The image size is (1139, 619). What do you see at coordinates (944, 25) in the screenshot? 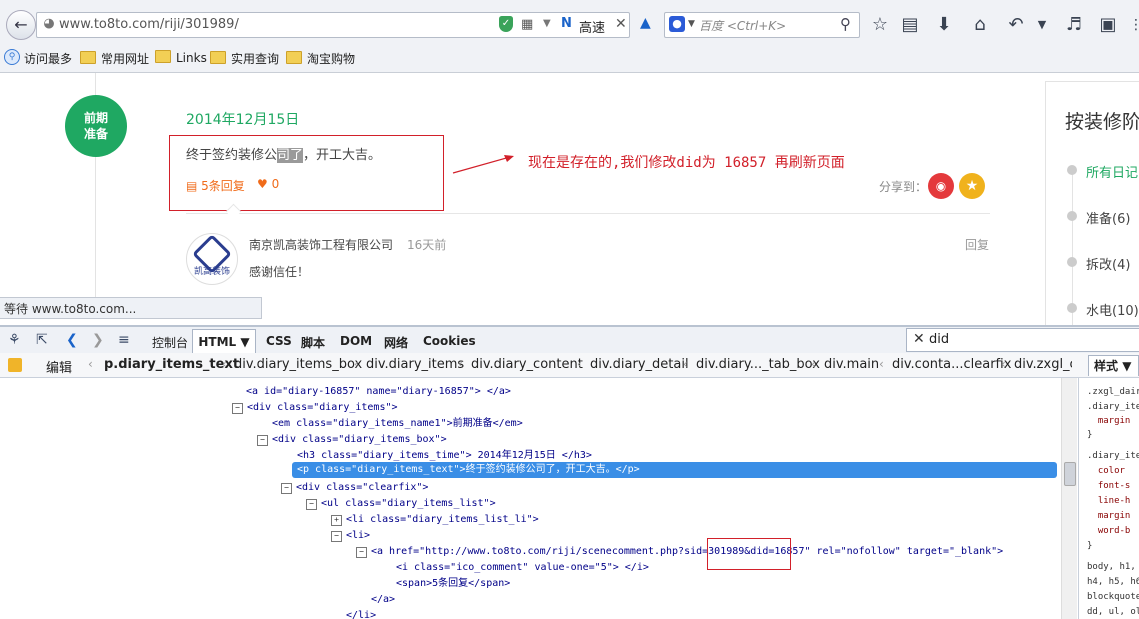
I see `download-icon: ⬇` at bounding box center [944, 25].